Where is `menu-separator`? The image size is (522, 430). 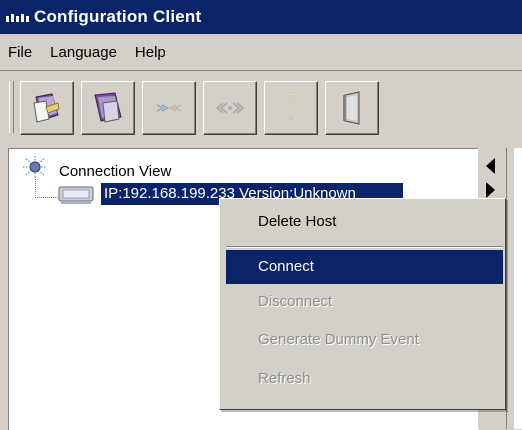 menu-separator is located at coordinates (364, 247).